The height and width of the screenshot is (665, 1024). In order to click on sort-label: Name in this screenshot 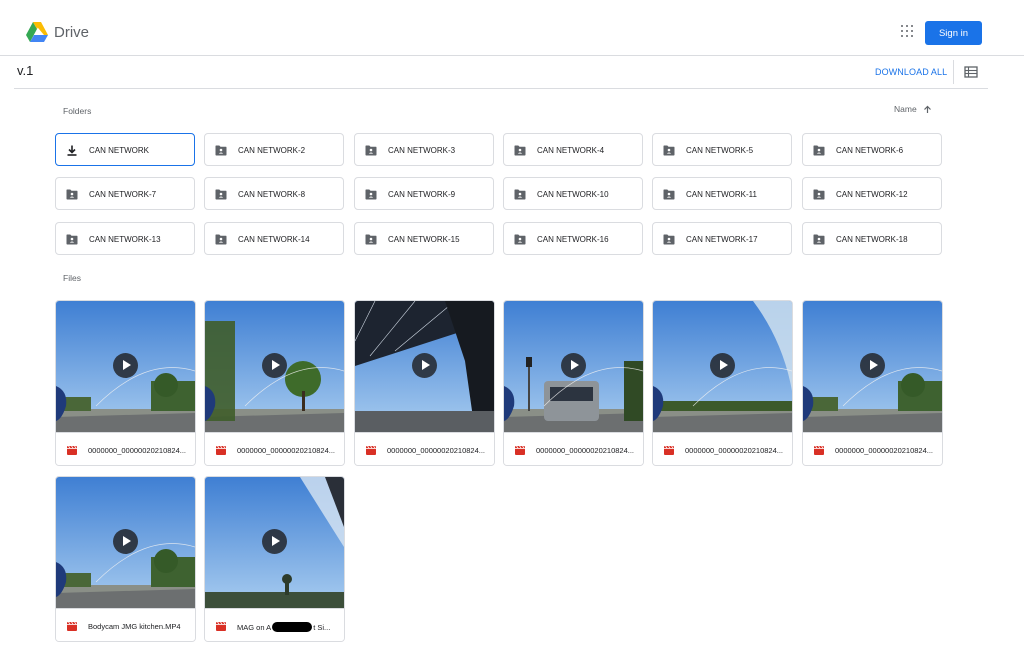, I will do `click(905, 109)`.